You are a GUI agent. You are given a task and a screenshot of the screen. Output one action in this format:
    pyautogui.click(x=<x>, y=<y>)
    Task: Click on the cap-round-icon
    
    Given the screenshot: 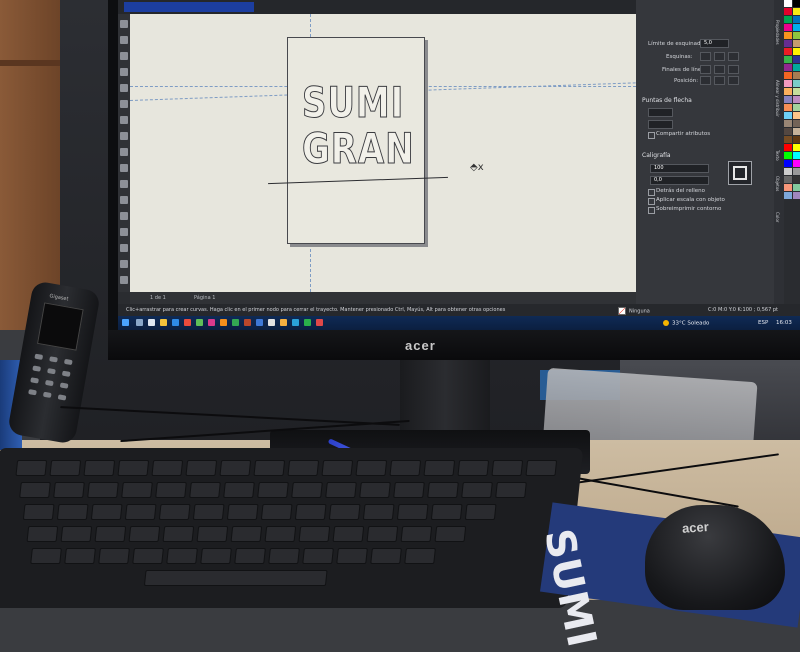 What is the action you would take?
    pyautogui.click(x=719, y=69)
    